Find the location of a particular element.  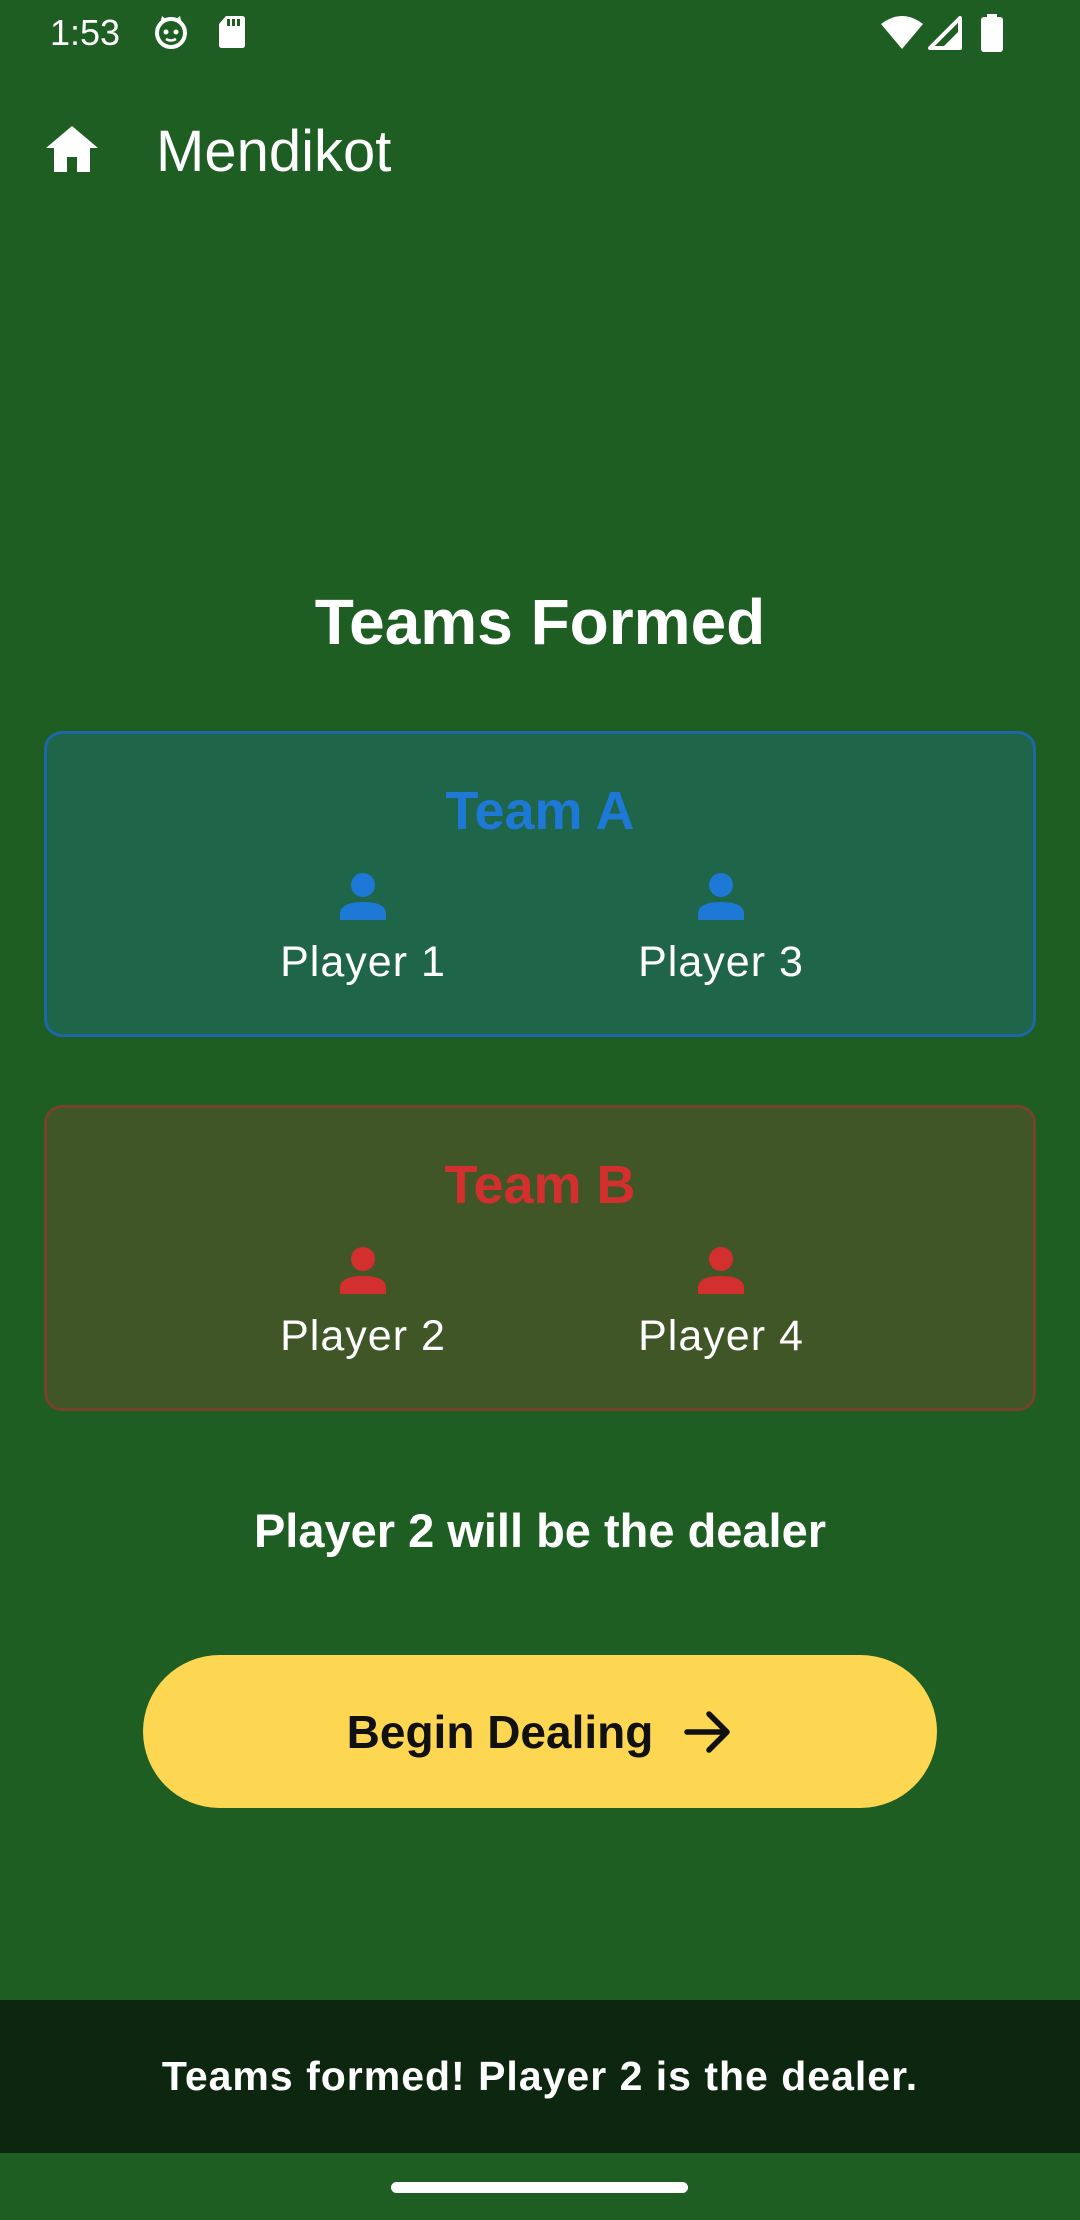

player-name: Player 1 is located at coordinates (363, 962).